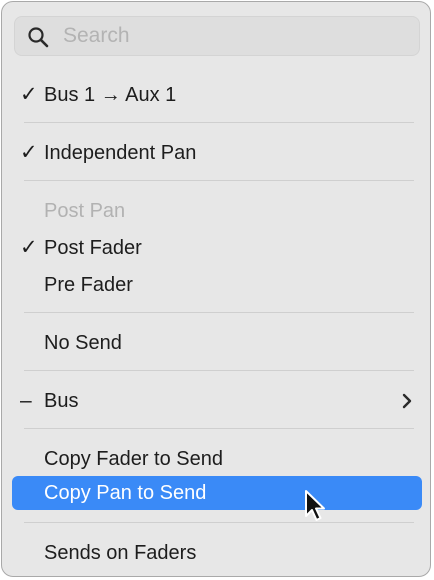 Image resolution: width=434 pixels, height=580 pixels. What do you see at coordinates (217, 285) in the screenshot?
I see `menu-item-pre-fader: Pre Fader` at bounding box center [217, 285].